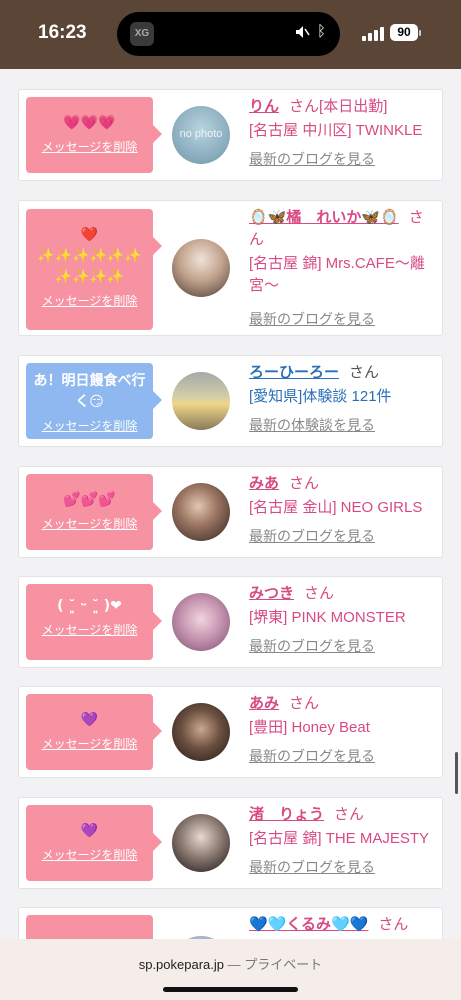  I want to click on message-bubble: ( ˘͈ ᵕ ˘͈ )❤ メッセージを削除, so click(94, 622).